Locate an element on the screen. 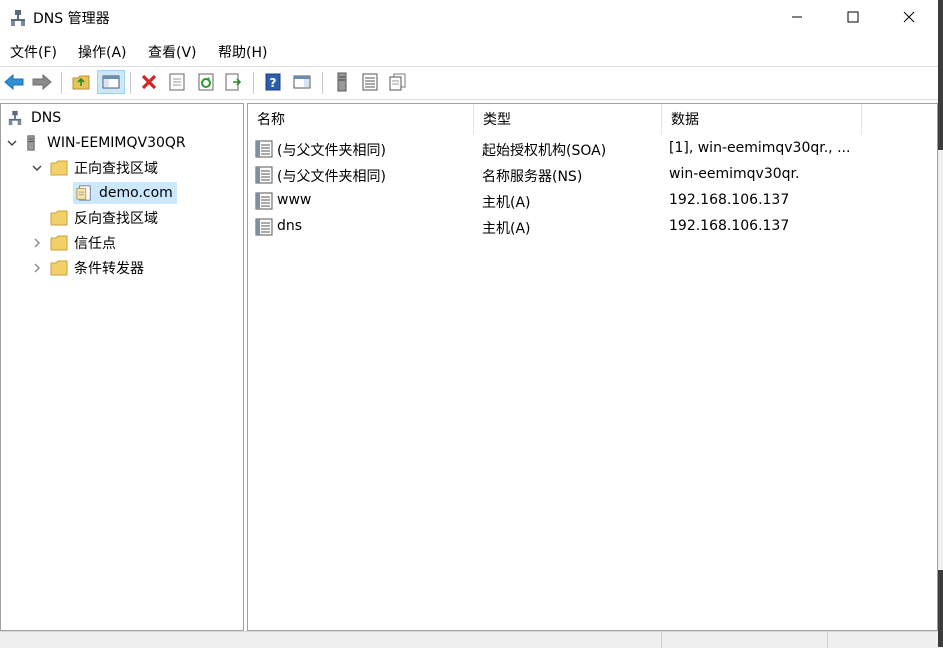 The height and width of the screenshot is (648, 943). minimize-button is located at coordinates (797, 17).